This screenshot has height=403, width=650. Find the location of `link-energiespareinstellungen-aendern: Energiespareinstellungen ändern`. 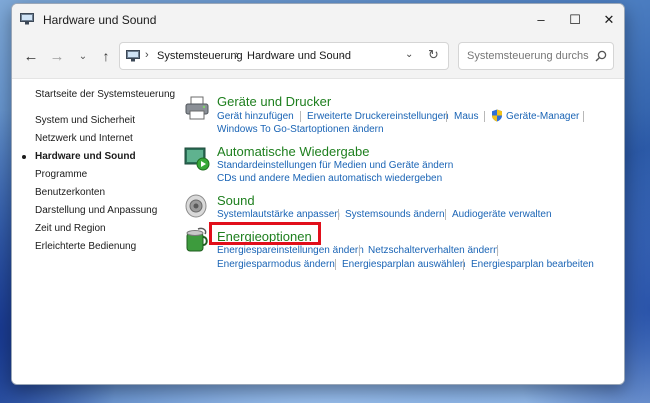

link-energiespareinstellungen-aendern: Energiespareinstellungen ändern is located at coordinates (290, 250).